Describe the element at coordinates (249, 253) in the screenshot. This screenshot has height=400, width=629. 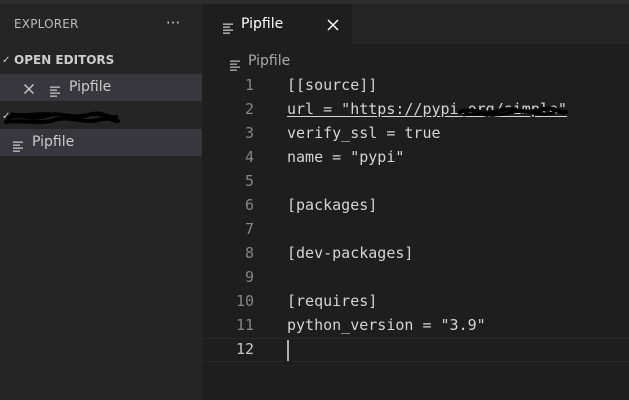
I see `line-number: 8` at that location.